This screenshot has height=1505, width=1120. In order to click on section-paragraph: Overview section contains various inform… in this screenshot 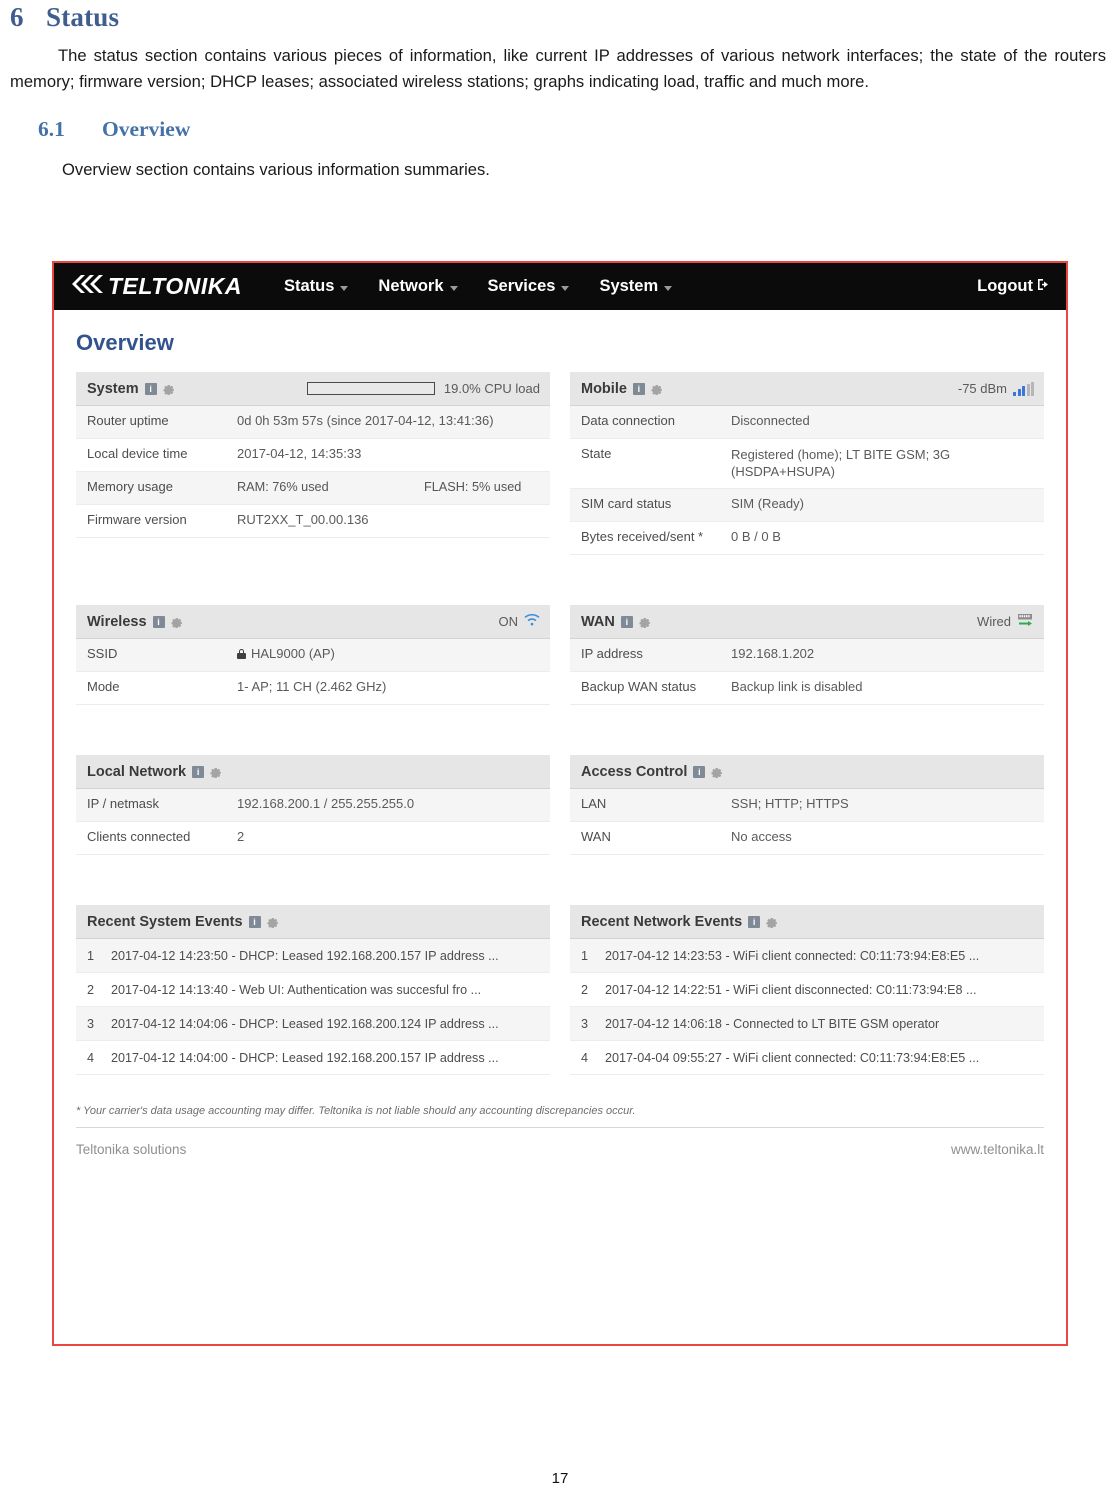, I will do `click(276, 169)`.